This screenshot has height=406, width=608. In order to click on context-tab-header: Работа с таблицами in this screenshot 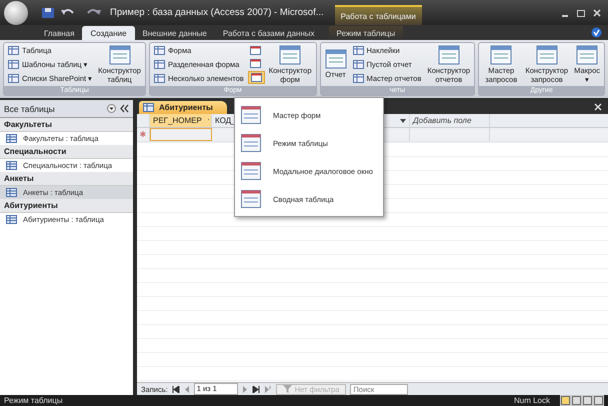, I will do `click(378, 15)`.